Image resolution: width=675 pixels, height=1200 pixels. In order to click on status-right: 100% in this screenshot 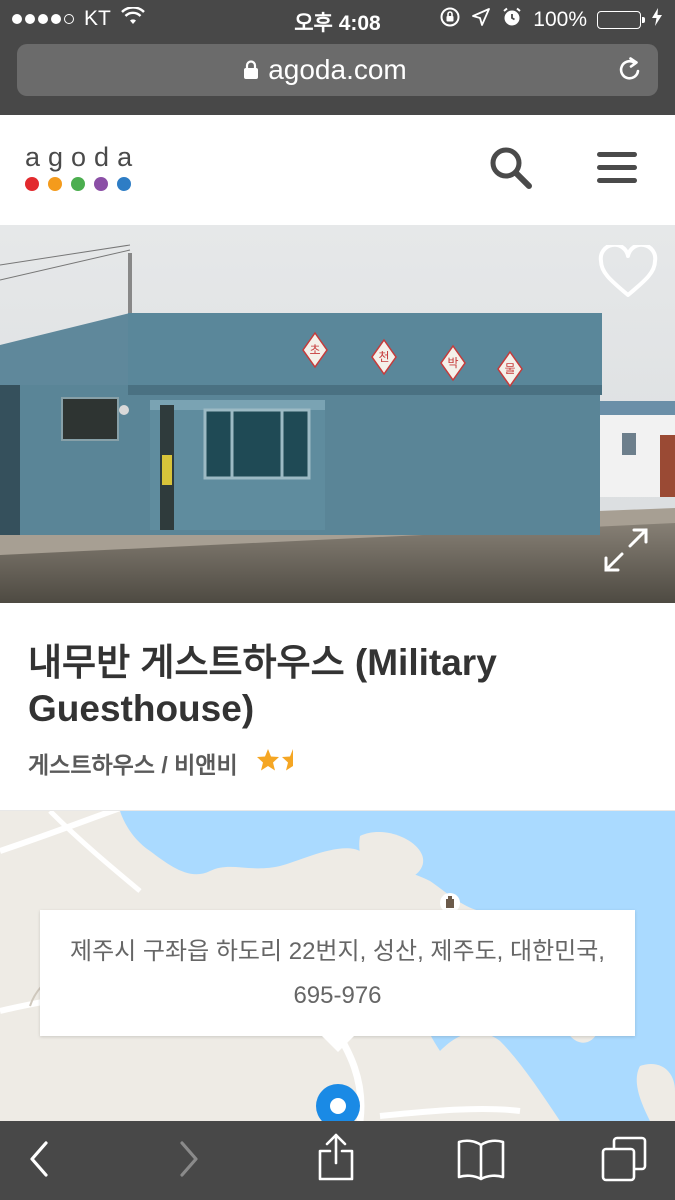, I will do `click(551, 20)`.